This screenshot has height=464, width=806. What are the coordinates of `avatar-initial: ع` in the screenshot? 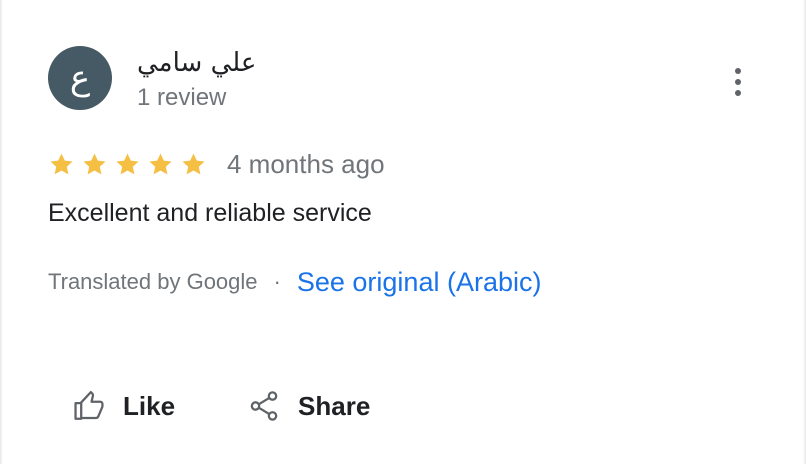 It's located at (80, 78).